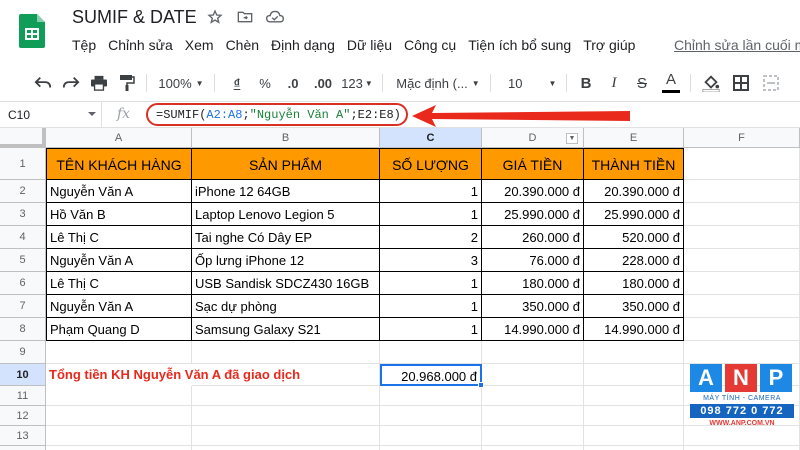 The width and height of the screenshot is (800, 450). Describe the element at coordinates (23, 436) in the screenshot. I see `row-header-13: 13` at that location.